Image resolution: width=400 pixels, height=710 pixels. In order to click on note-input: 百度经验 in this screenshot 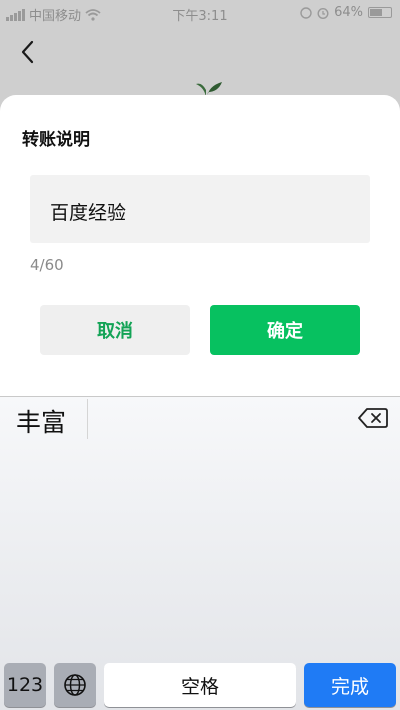, I will do `click(200, 209)`.